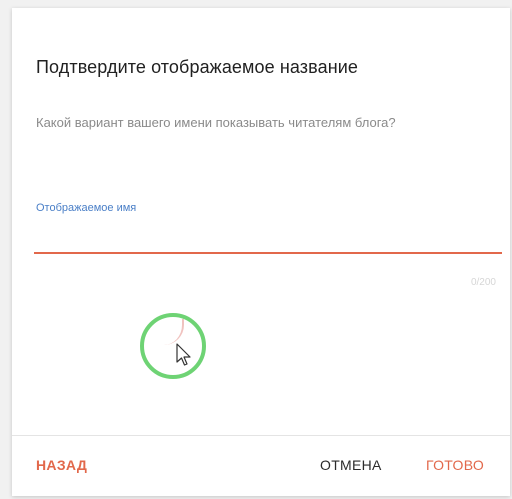  I want to click on done-button: ГОТОВО, so click(455, 465).